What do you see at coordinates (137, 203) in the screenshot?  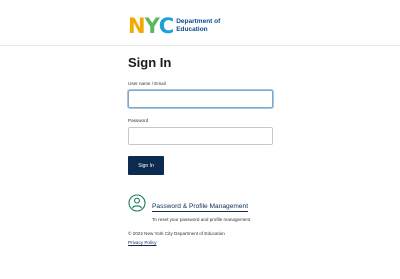 I see `person-icon` at bounding box center [137, 203].